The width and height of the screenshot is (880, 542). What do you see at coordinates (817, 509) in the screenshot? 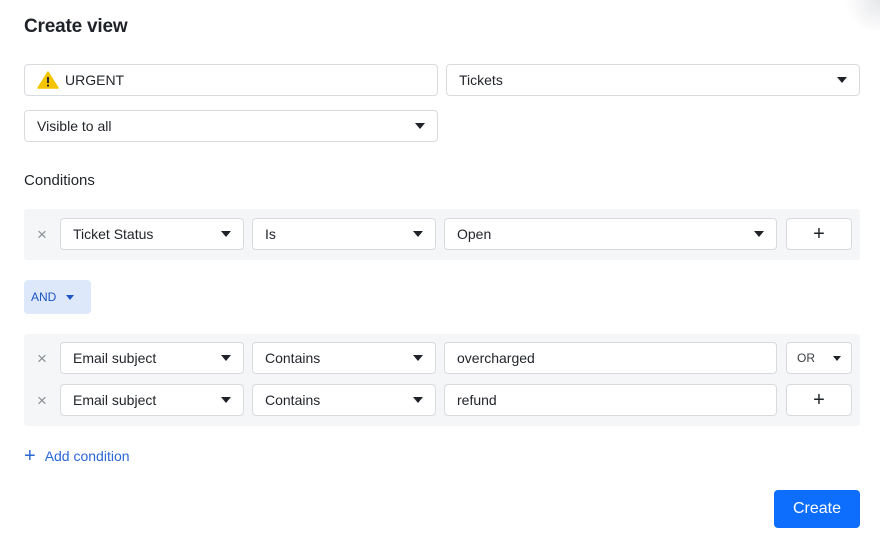
I see `create-button: Create` at bounding box center [817, 509].